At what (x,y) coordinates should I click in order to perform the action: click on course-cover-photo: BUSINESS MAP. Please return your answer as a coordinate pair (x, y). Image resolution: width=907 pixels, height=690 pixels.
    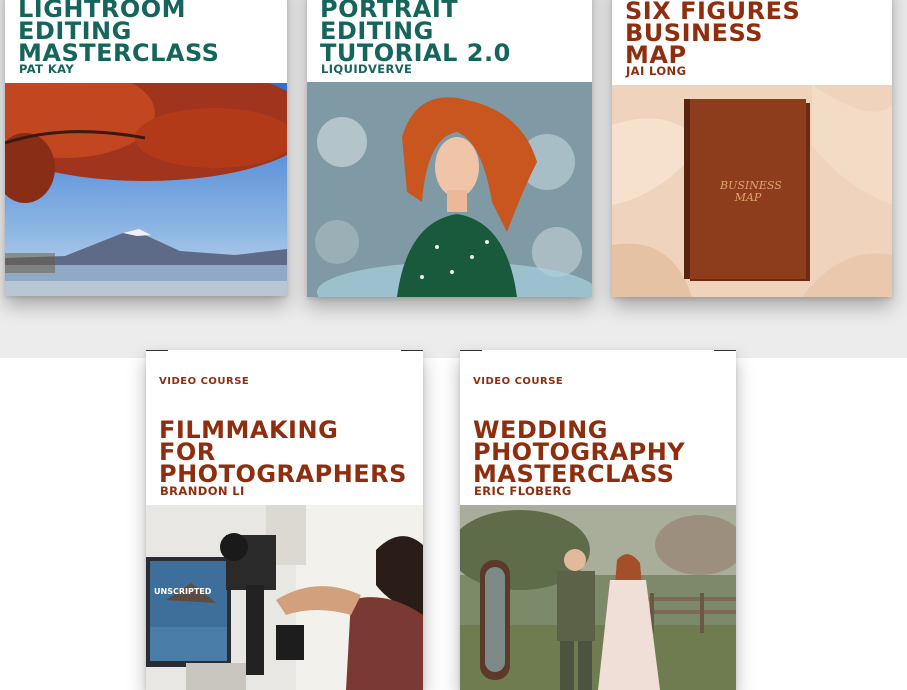
    Looking at the image, I should click on (752, 191).